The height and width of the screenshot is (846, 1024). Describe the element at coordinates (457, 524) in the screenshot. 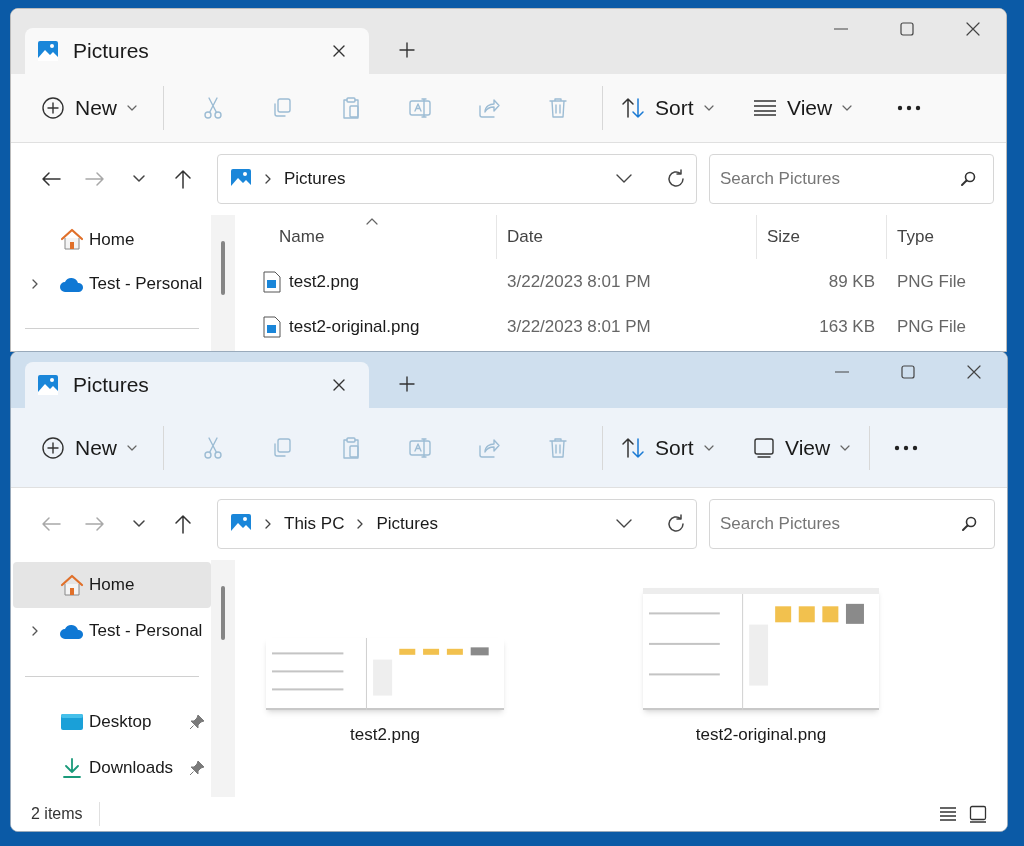

I see `address-bar: This PC Pictures` at that location.